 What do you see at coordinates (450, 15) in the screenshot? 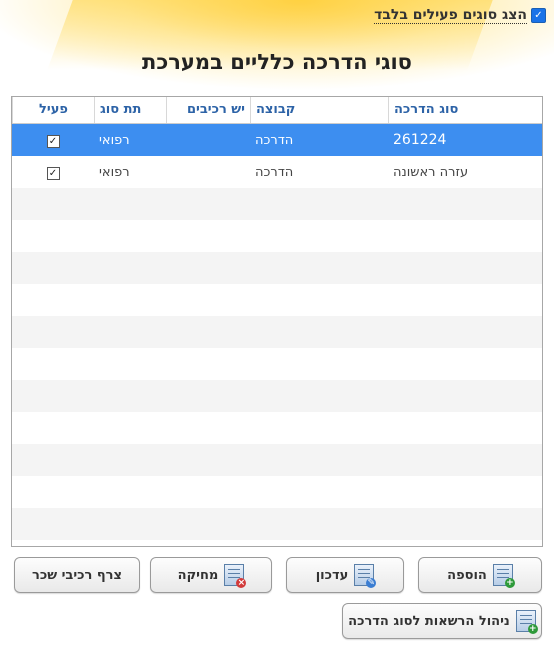
I see `active-only-label: הצג סוגים פעילים בלבד` at bounding box center [450, 15].